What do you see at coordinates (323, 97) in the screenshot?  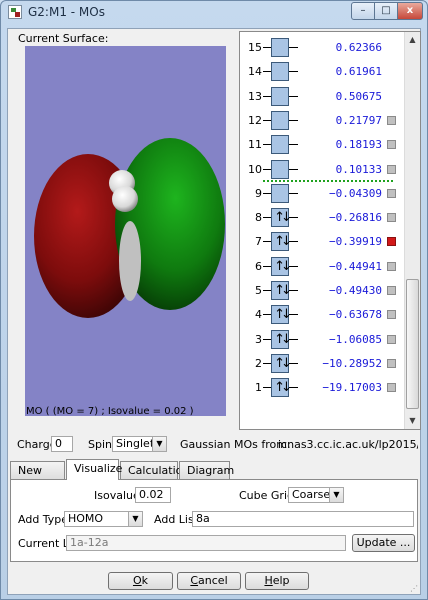 I see `mo-level-row: 13 0.50675` at bounding box center [323, 97].